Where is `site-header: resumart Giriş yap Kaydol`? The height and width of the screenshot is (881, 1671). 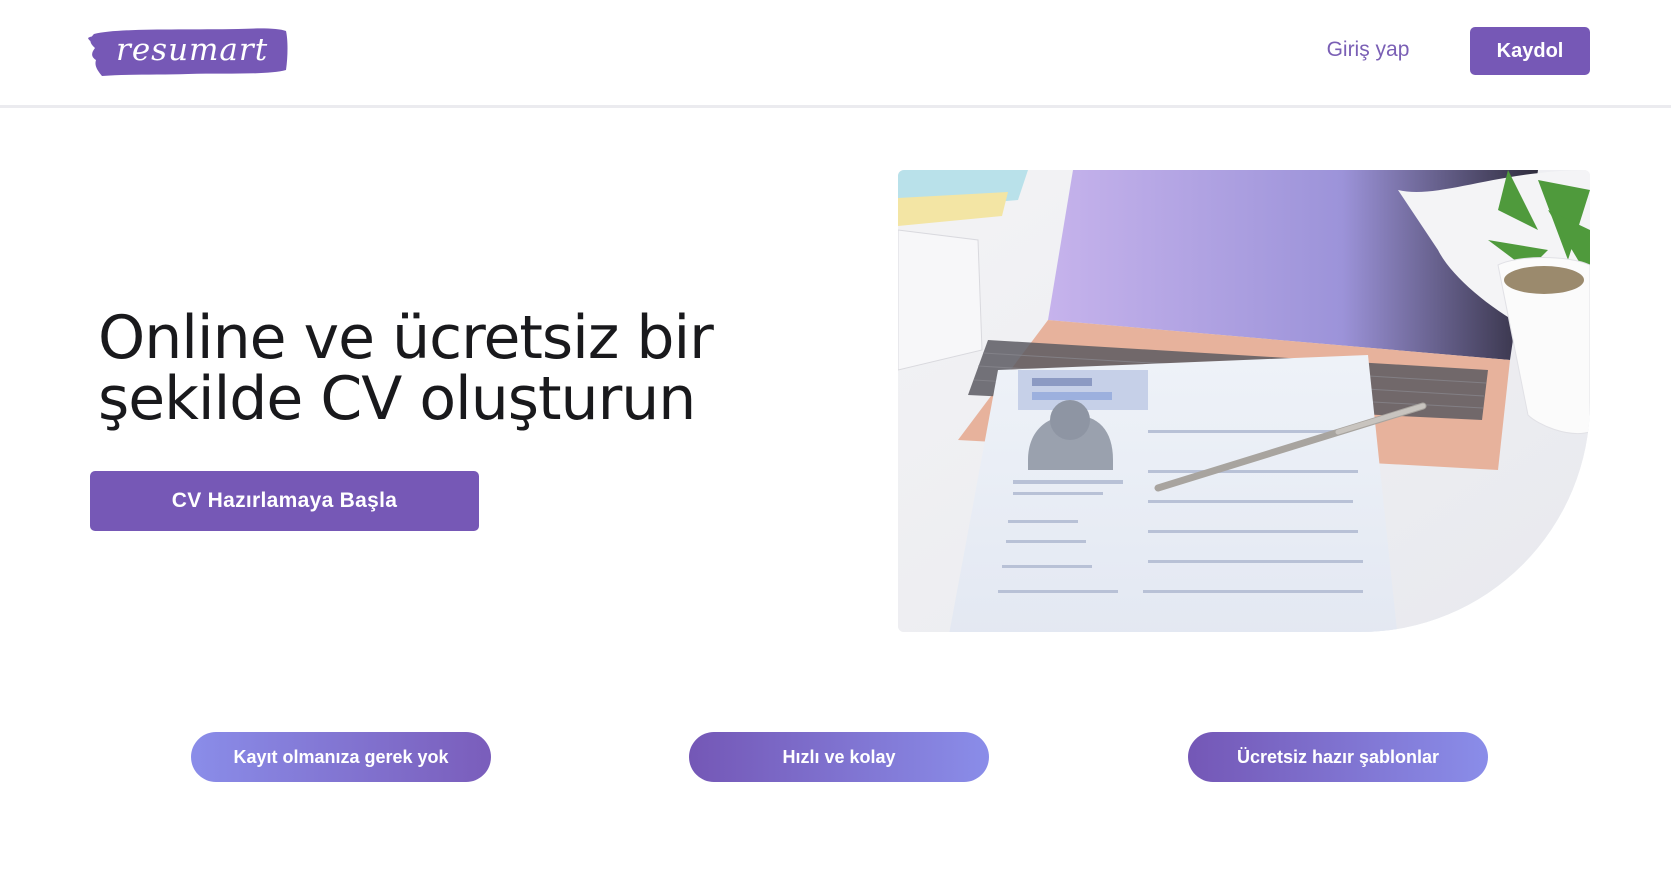
site-header: resumart Giriş yap Kaydol is located at coordinates (835, 54).